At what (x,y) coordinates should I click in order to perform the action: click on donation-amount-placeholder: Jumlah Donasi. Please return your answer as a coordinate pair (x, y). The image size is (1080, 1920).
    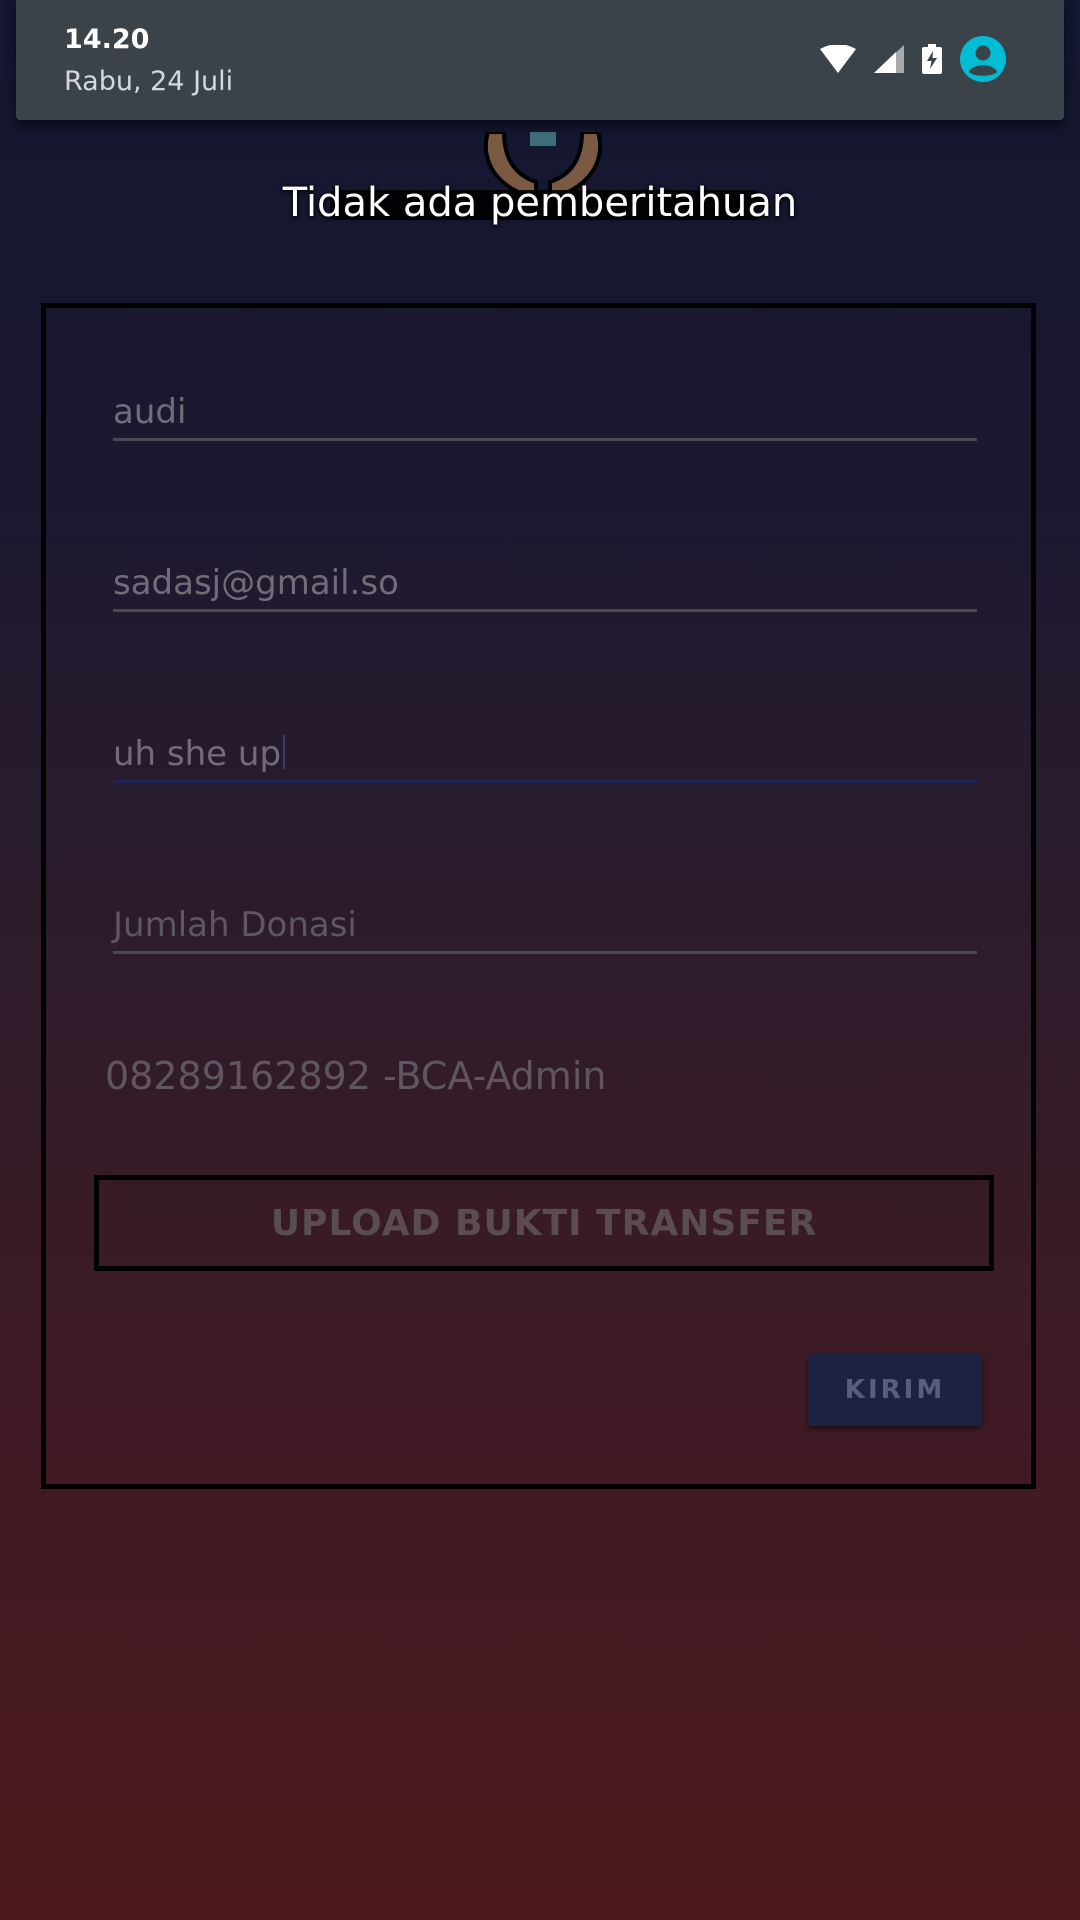
    Looking at the image, I should click on (235, 925).